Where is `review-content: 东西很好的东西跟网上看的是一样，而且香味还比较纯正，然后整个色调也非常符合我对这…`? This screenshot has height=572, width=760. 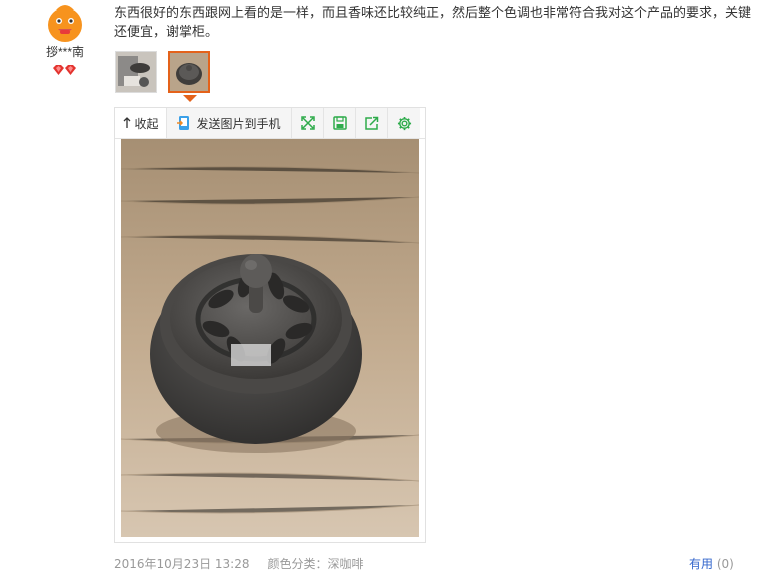
review-content: 东西很好的东西跟网上看的是一样，而且香味还比较纯正，然后整个色调也非常符合我对这… is located at coordinates (433, 23).